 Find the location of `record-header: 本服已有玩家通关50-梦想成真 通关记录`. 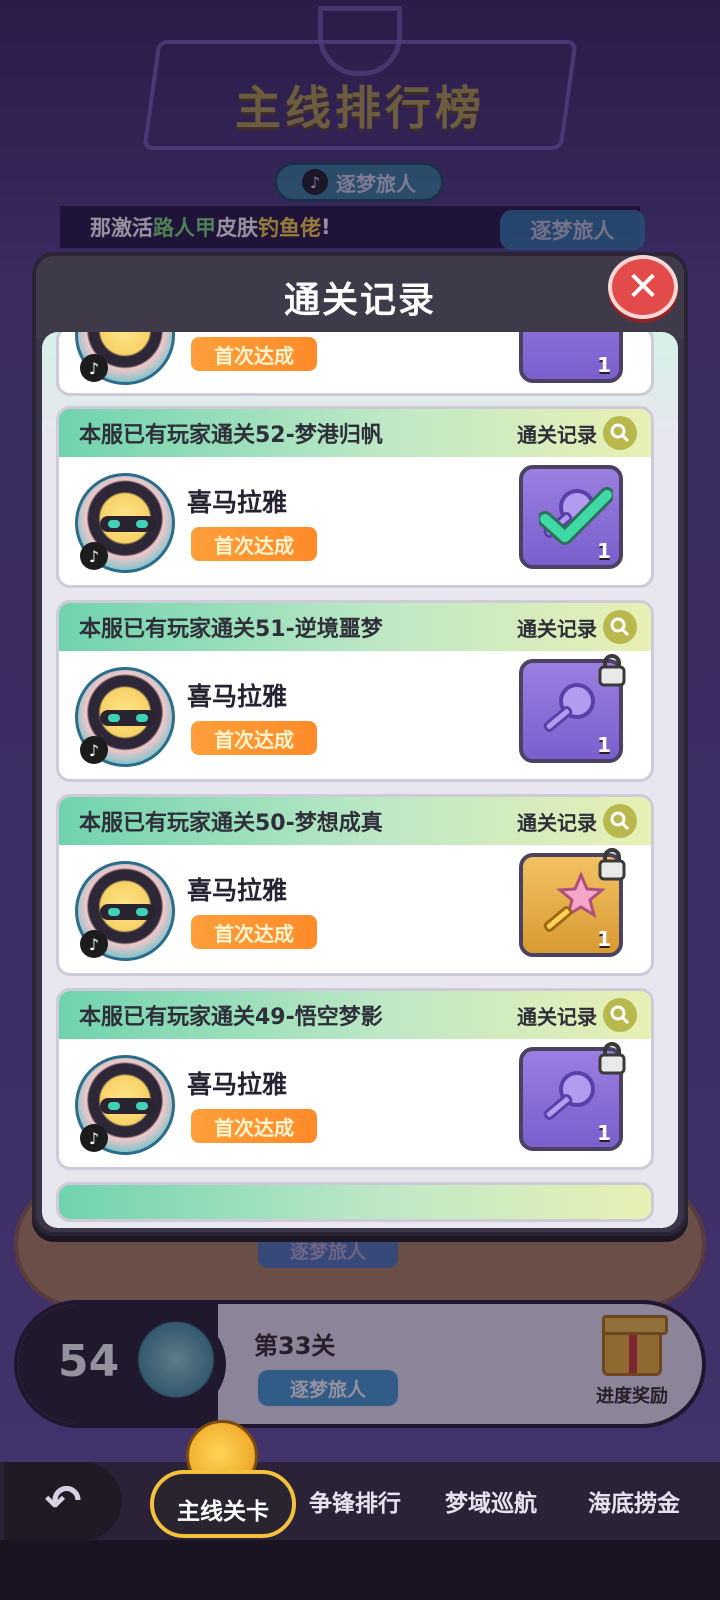

record-header: 本服已有玩家通关50-梦想成真 通关记录 is located at coordinates (355, 821).